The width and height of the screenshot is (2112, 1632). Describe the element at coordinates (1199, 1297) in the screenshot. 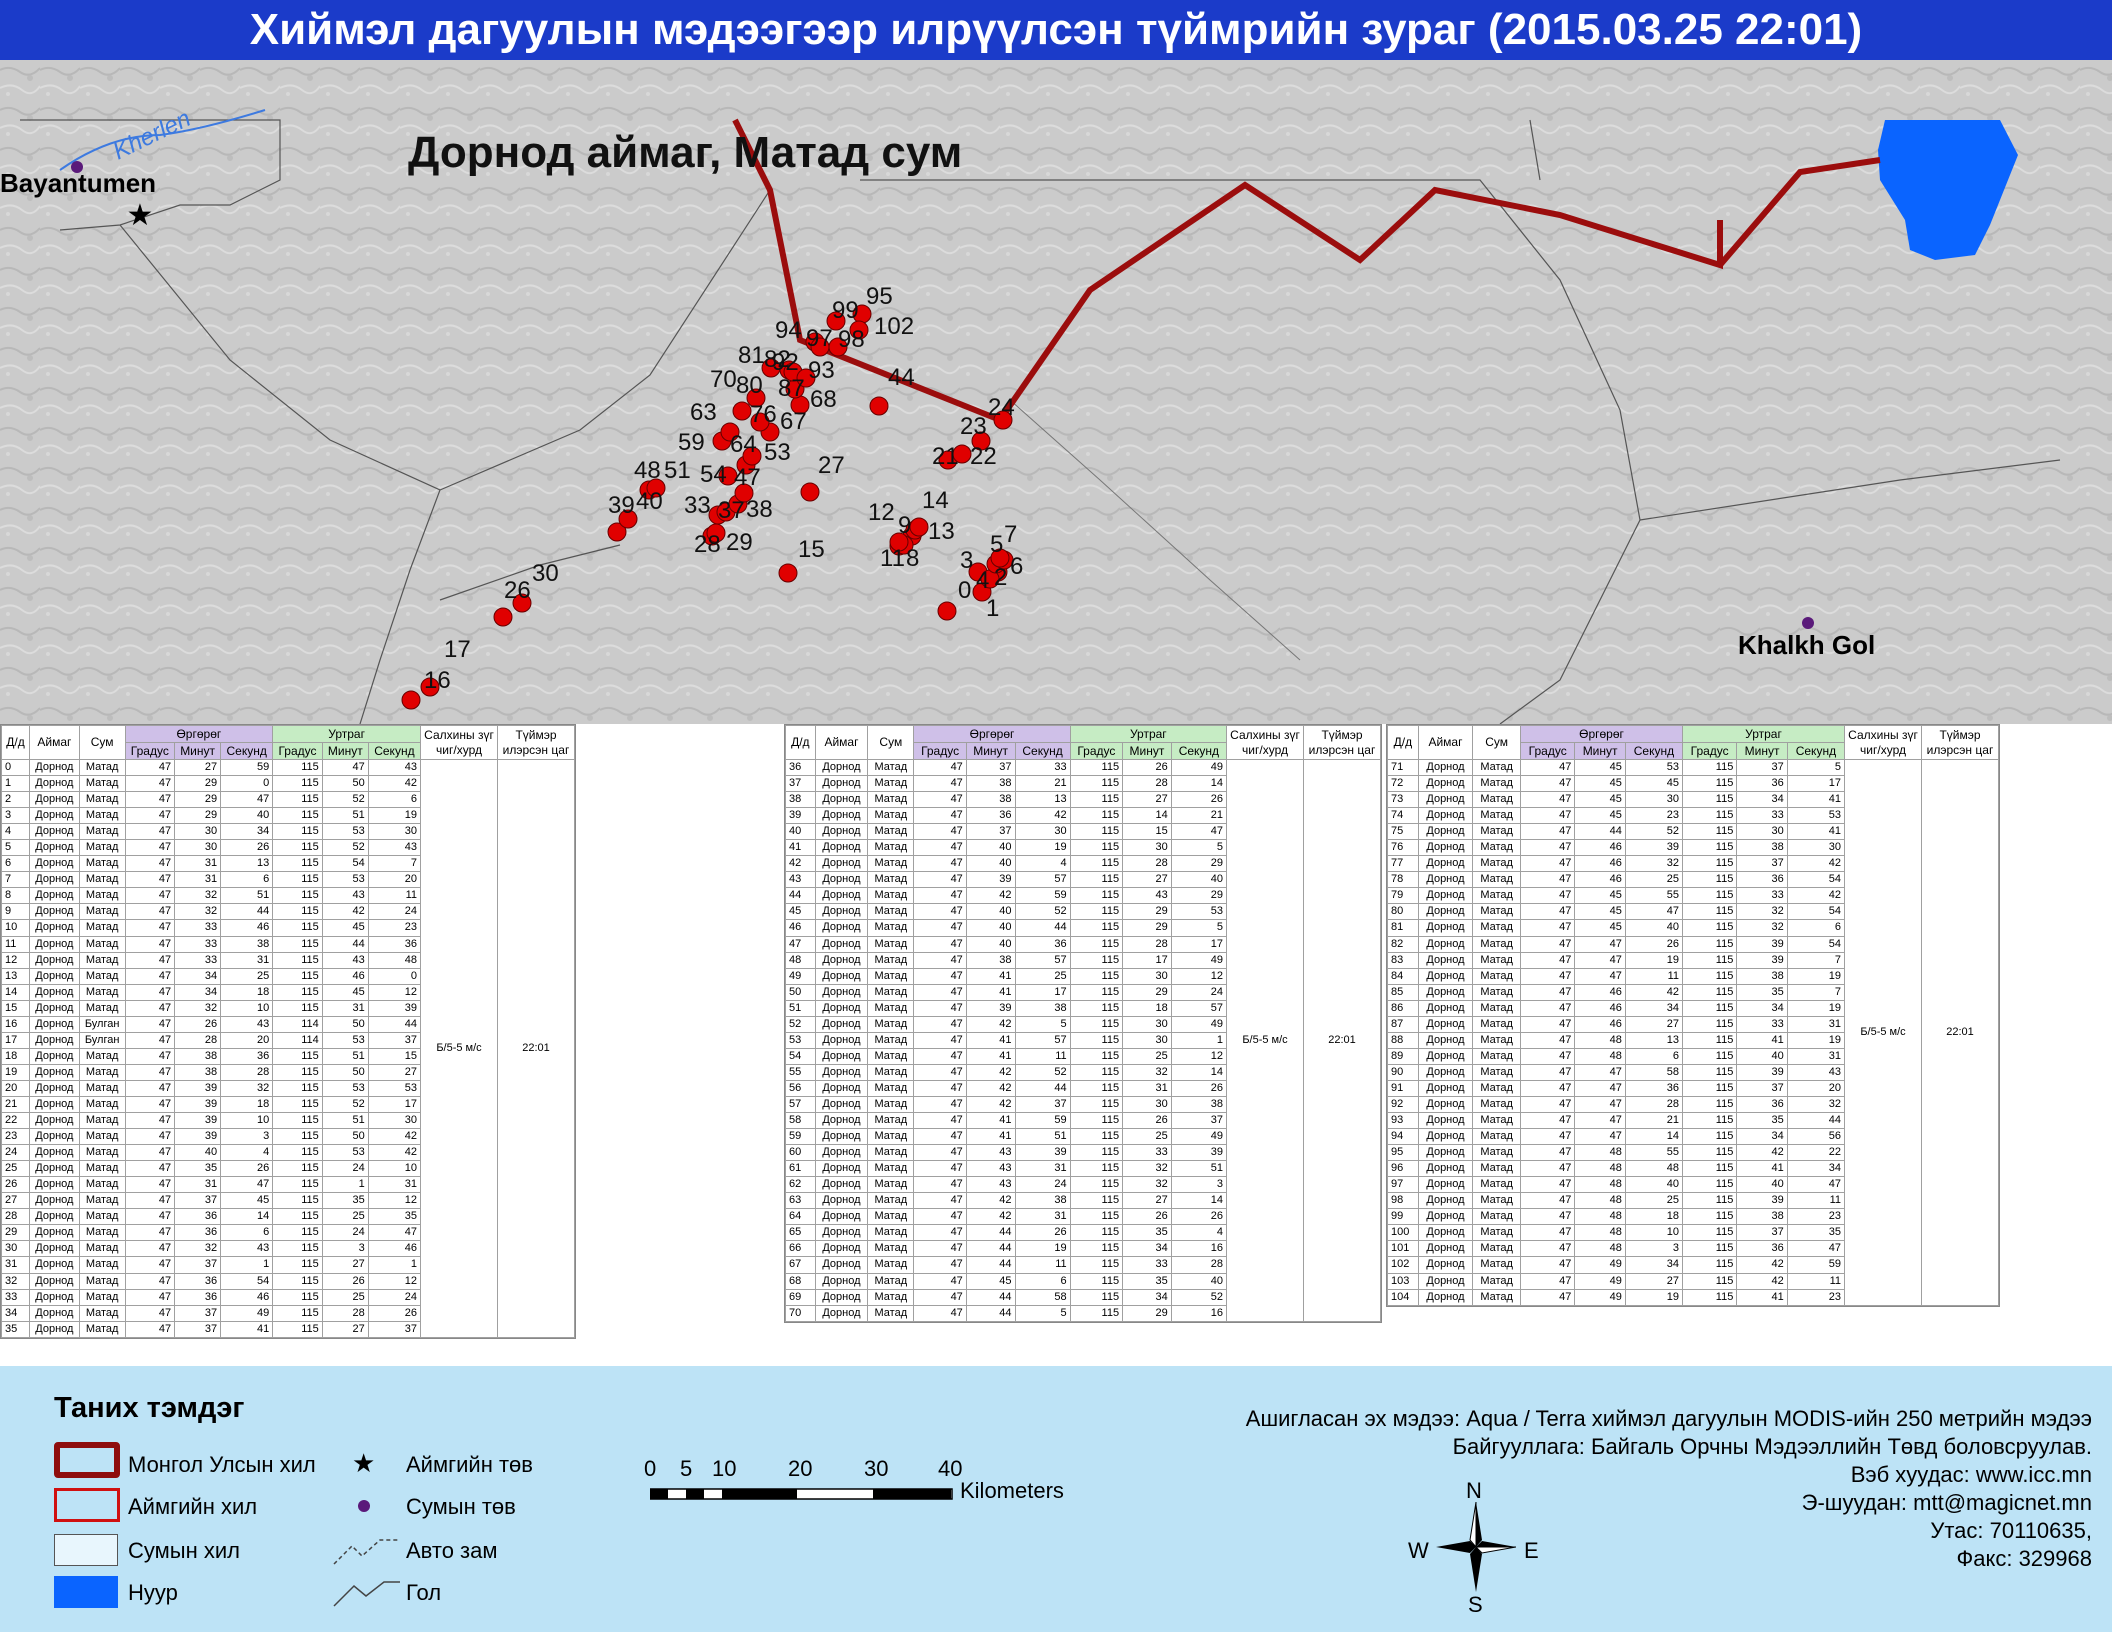

I see `table-cell: 52` at that location.